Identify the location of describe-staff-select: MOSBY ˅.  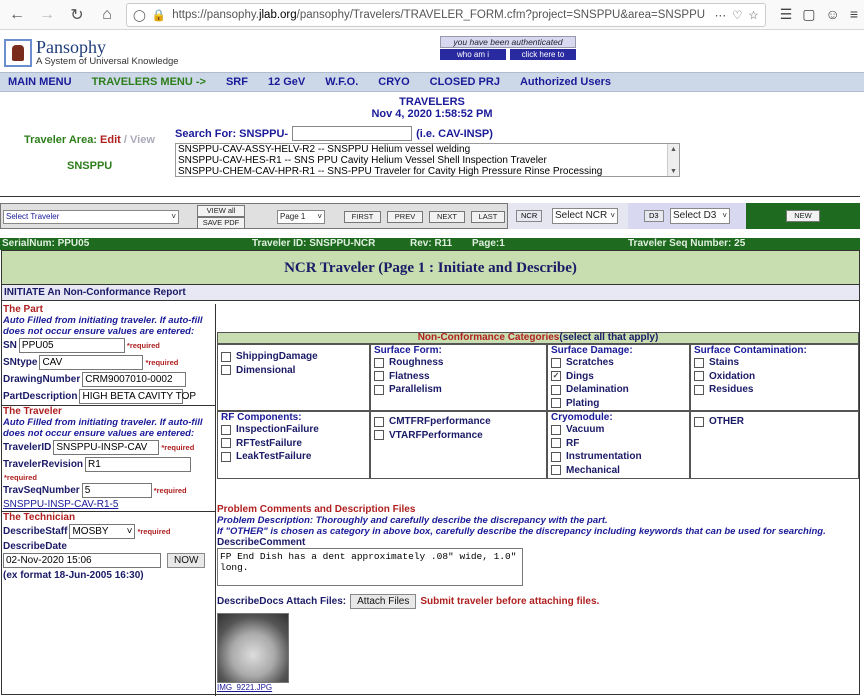
(102, 531).